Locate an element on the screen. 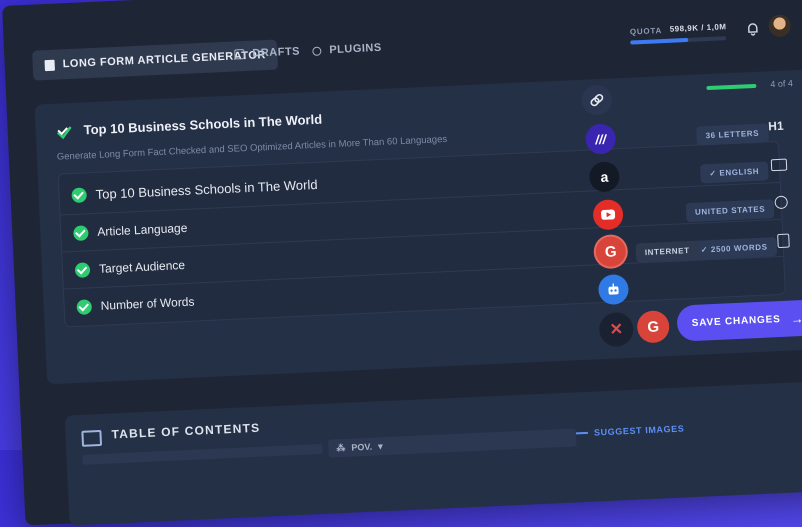 Image resolution: width=802 pixels, height=527 pixels. h1-icon: H1 is located at coordinates (775, 126).